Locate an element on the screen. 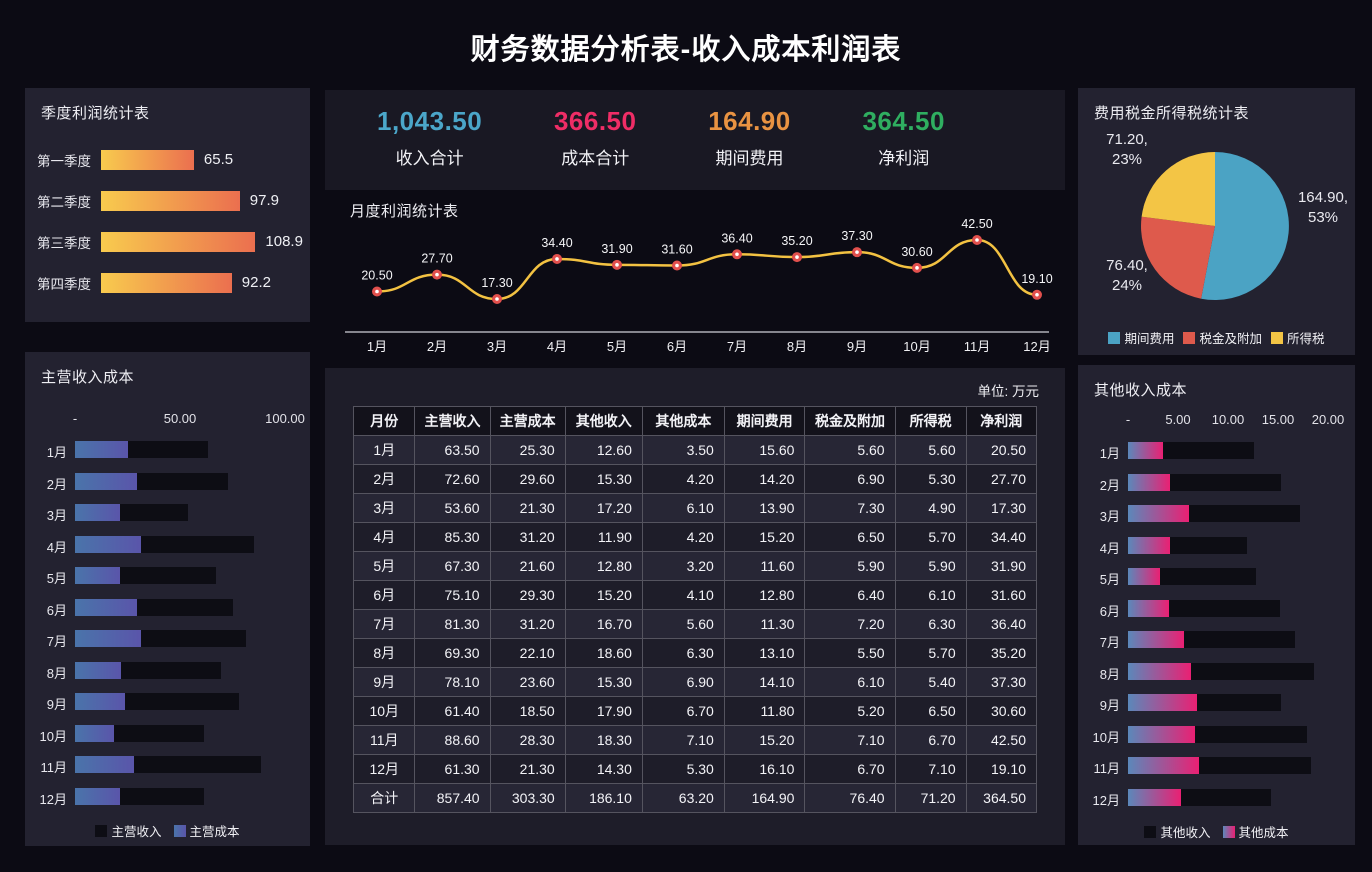 The width and height of the screenshot is (1372, 872). bar-legend-item: 主营收入 is located at coordinates (128, 830).